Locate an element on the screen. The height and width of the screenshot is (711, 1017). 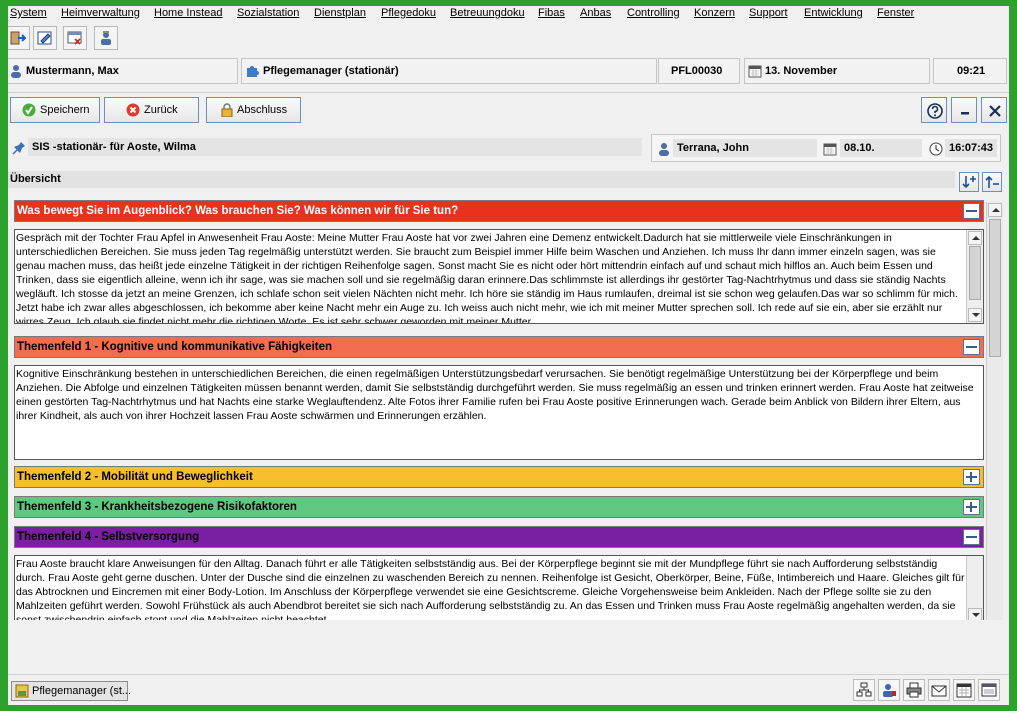
document-time-field: 16:07:43 is located at coordinates (971, 148).